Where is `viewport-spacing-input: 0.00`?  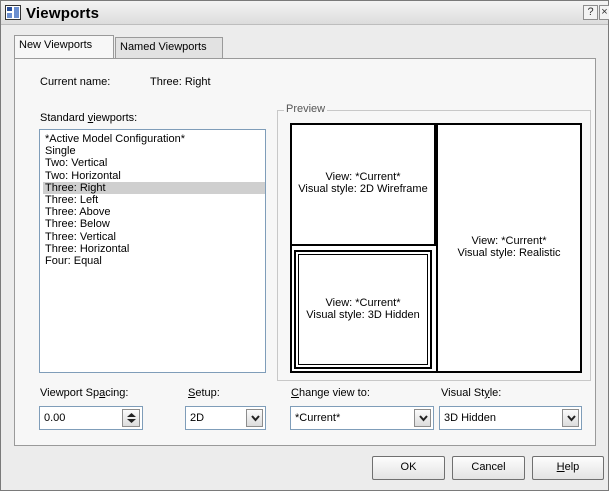 viewport-spacing-input: 0.00 is located at coordinates (91, 418).